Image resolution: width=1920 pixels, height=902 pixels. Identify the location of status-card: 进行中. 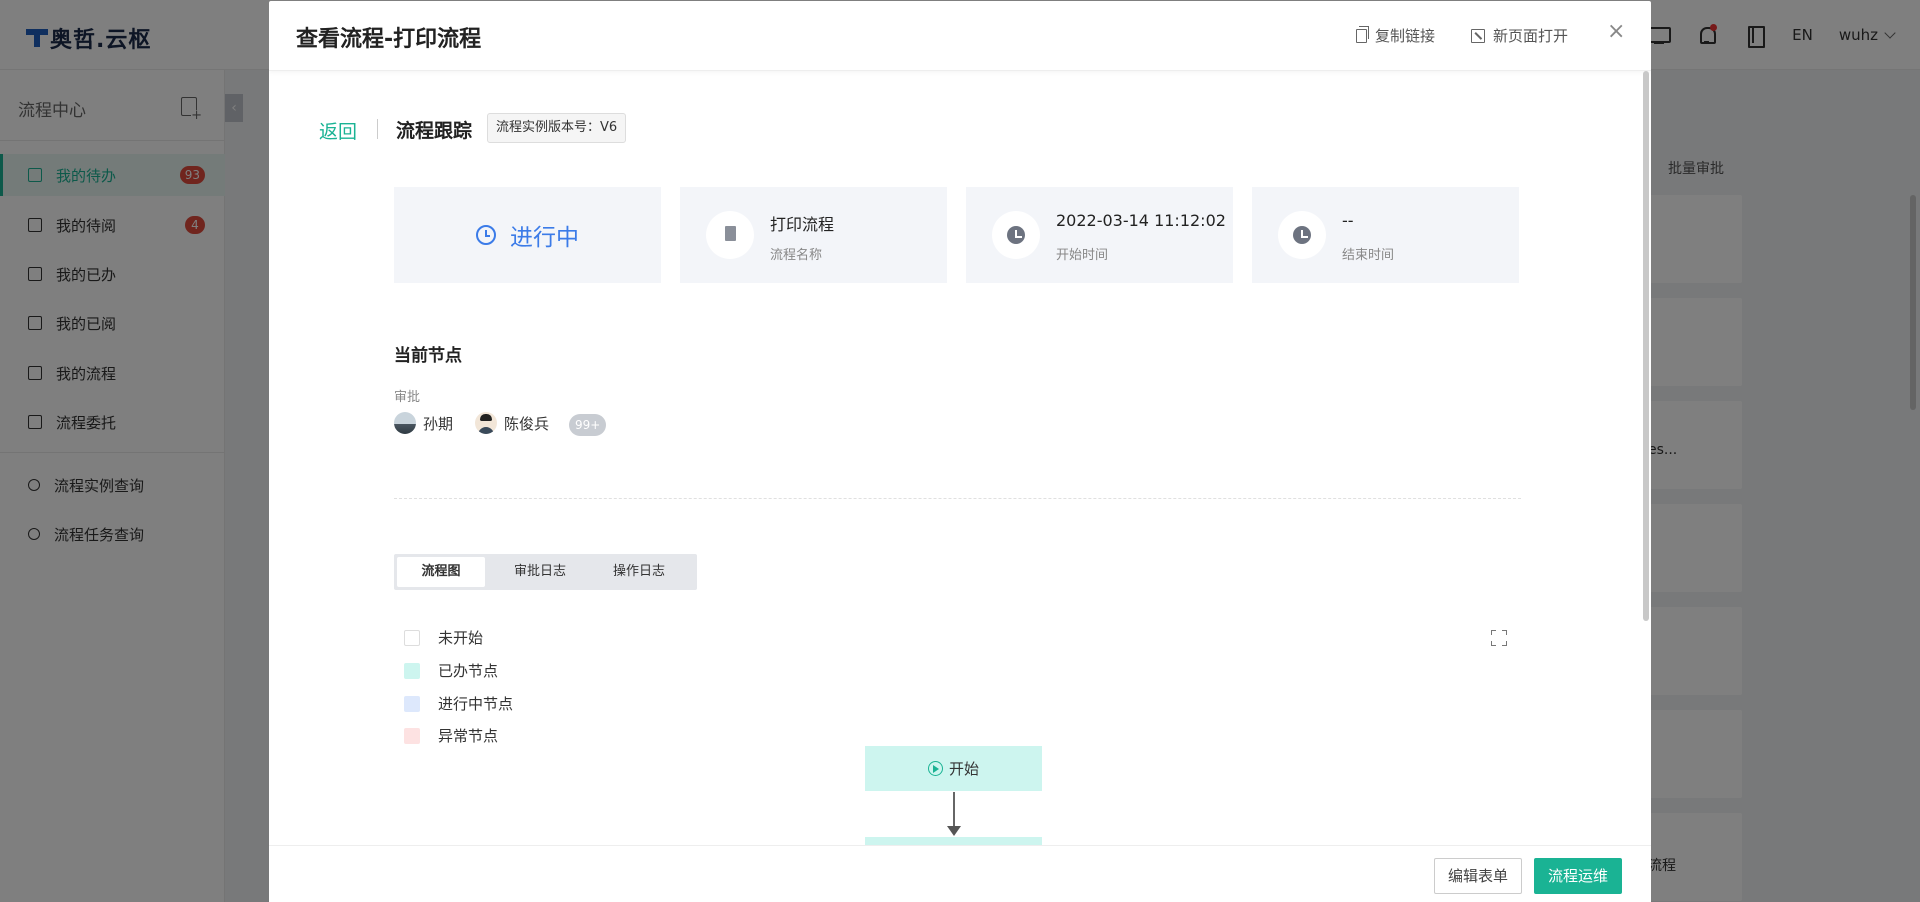
(527, 235).